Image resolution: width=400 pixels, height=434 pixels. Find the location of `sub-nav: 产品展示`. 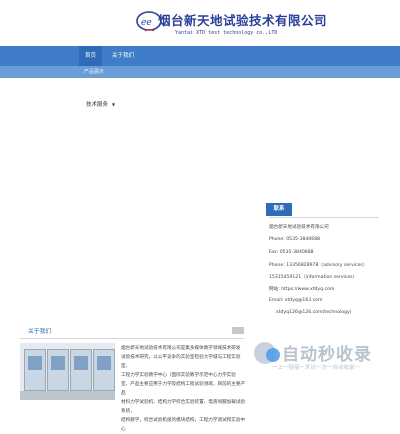

sub-nav: 产品展示 is located at coordinates (200, 72).